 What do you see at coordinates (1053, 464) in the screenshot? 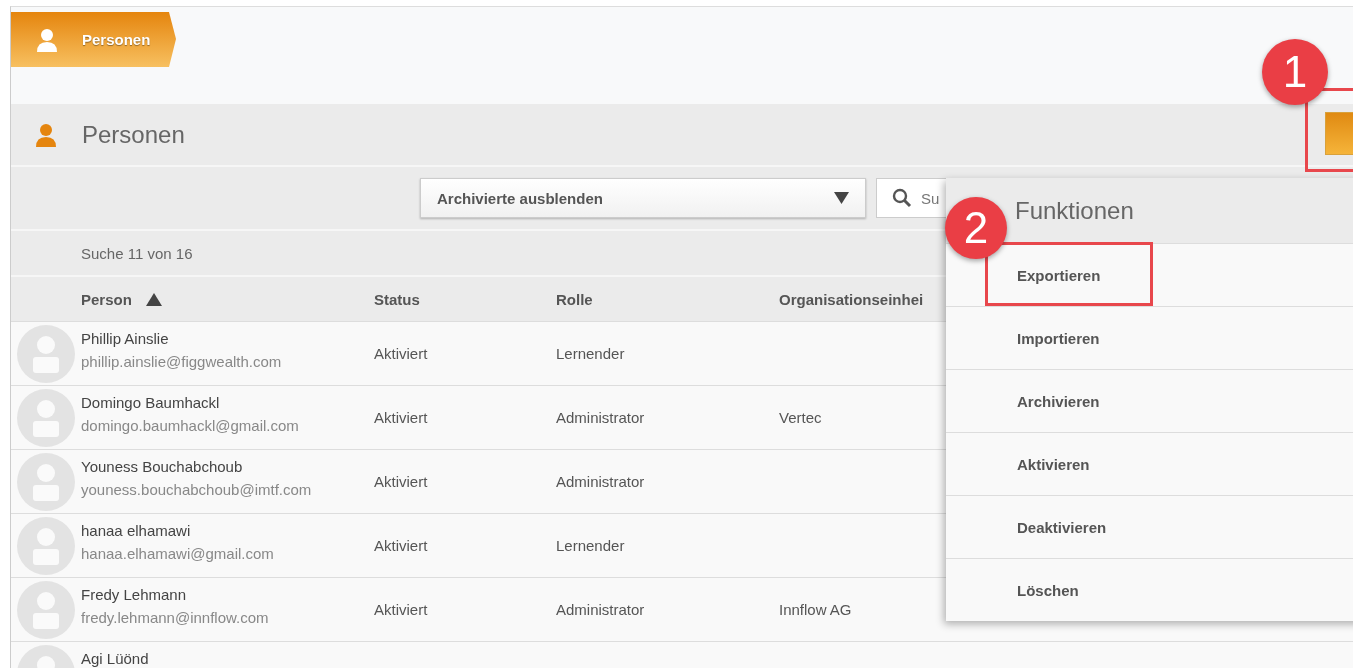
I see `menu-item: Aktivieren` at bounding box center [1053, 464].